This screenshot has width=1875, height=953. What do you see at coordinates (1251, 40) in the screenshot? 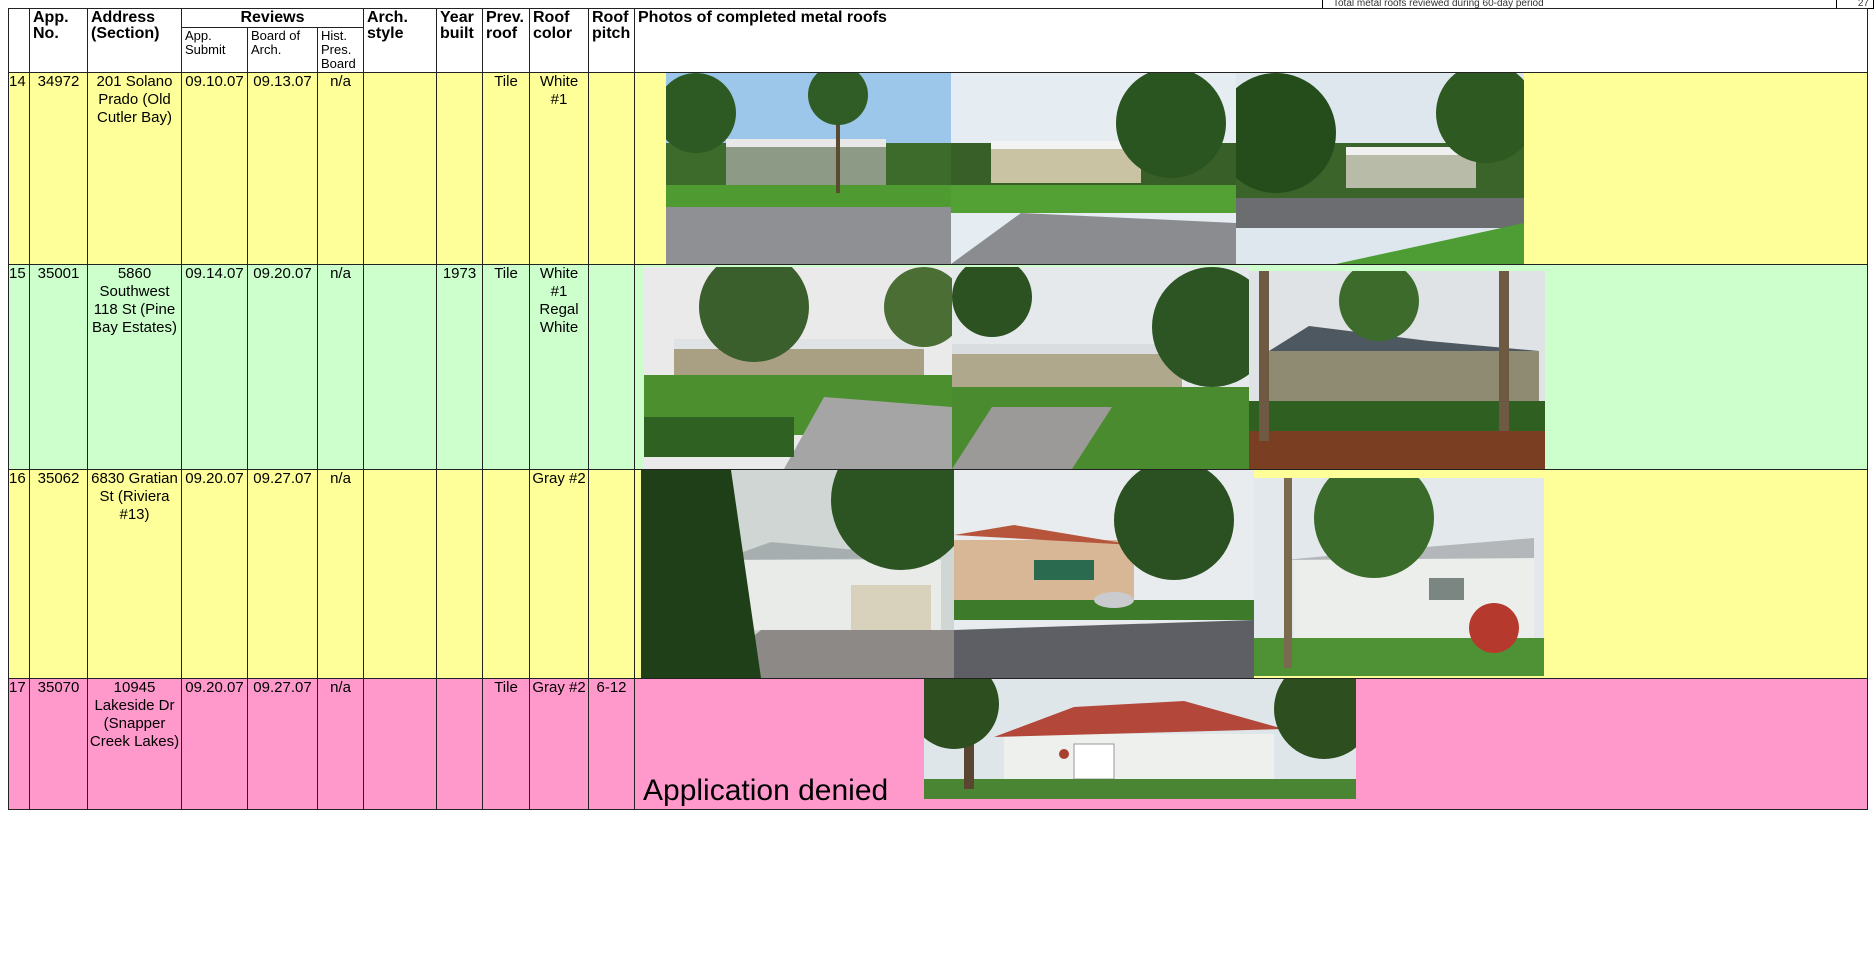
I see `header-photos: Photos of completed metal roofs` at bounding box center [1251, 40].